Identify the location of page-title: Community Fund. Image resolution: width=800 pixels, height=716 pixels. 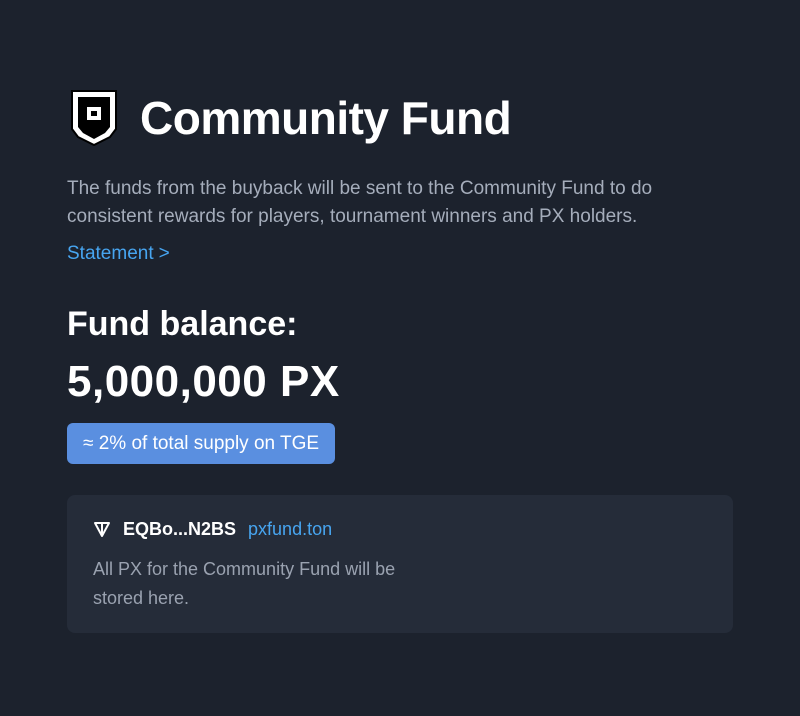
(326, 118).